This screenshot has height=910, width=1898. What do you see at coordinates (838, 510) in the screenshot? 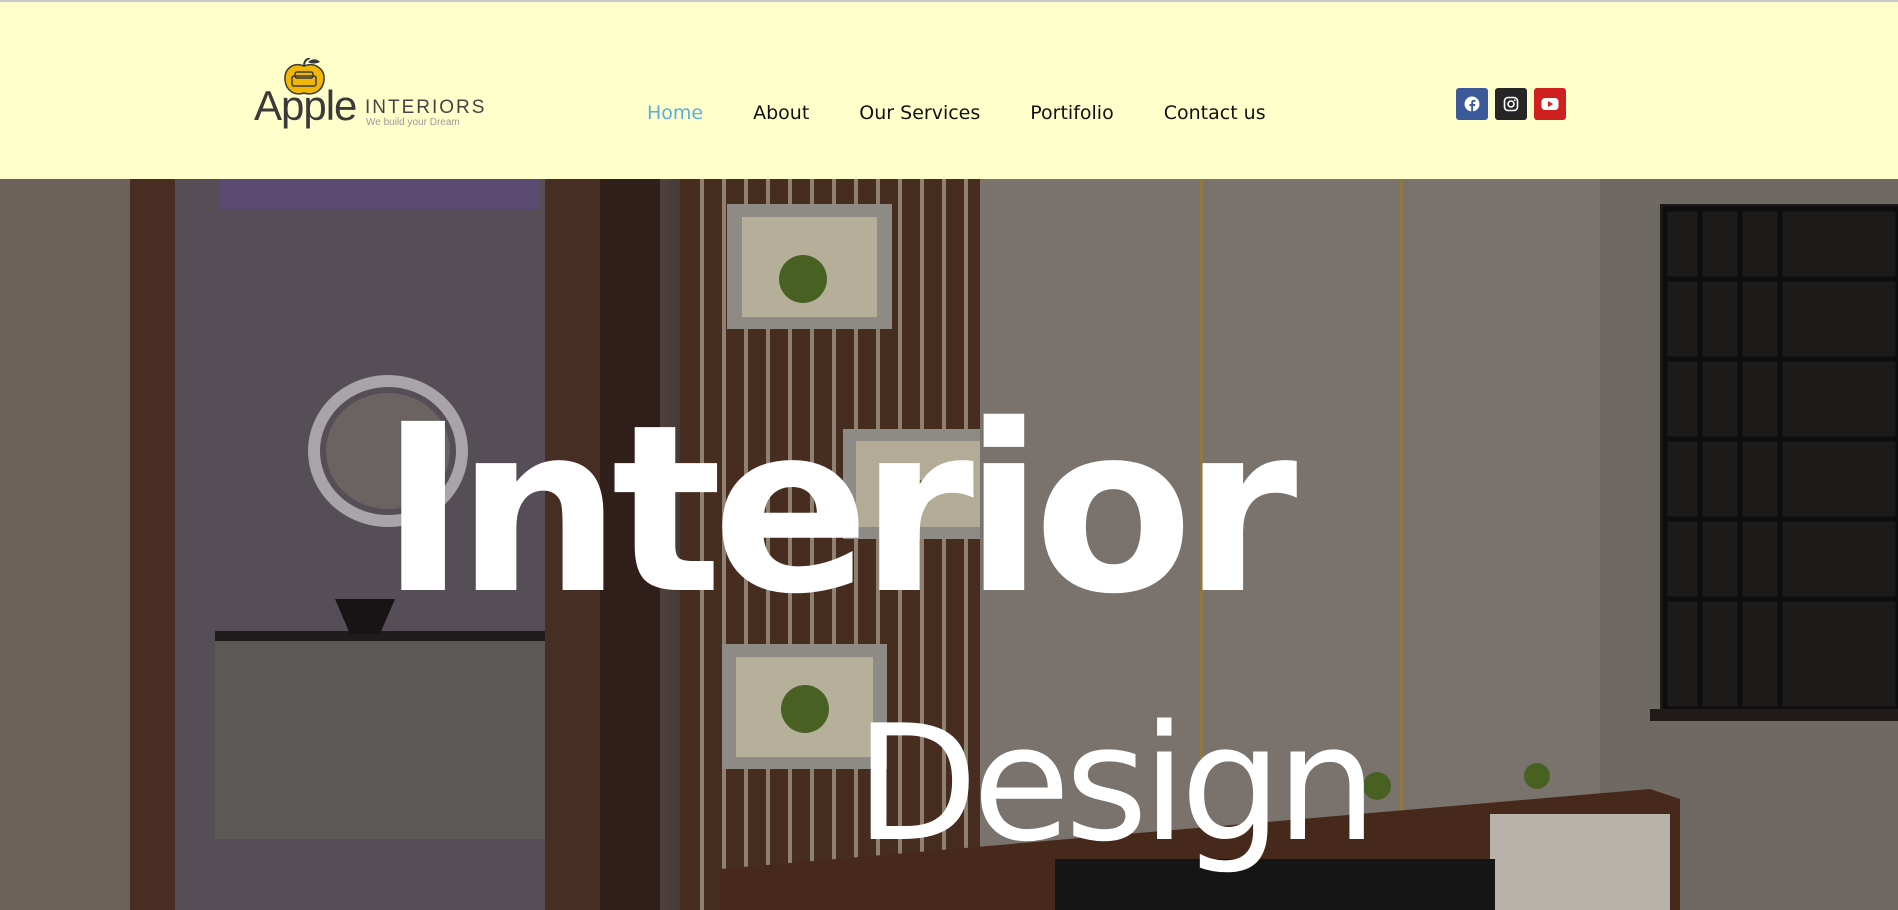
I see `hero-title-line1: Interior` at bounding box center [838, 510].